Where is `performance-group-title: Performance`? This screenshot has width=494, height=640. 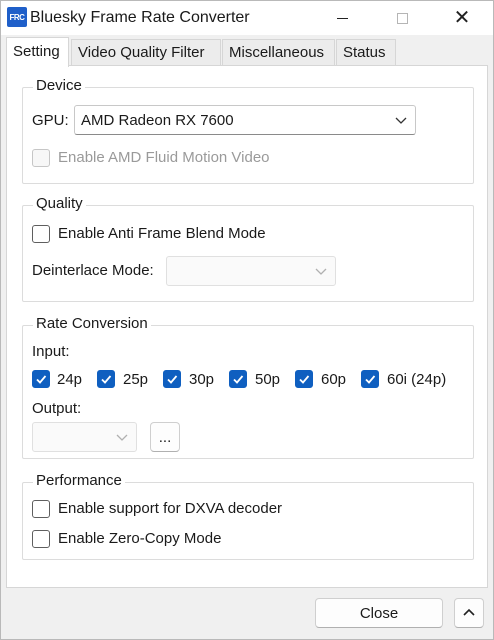 performance-group-title: Performance is located at coordinates (79, 480).